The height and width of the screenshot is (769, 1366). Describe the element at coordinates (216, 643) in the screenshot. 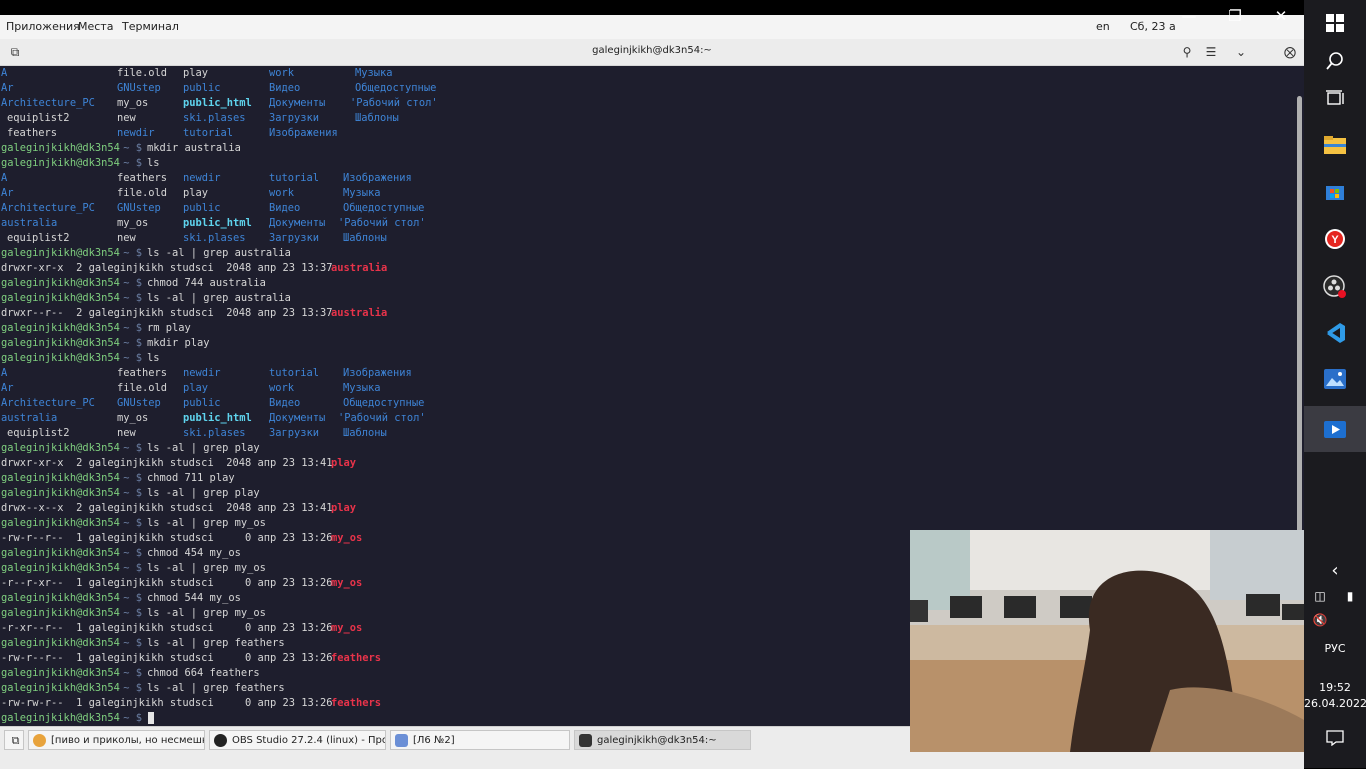

I see `command-text: ls -al | grep feathers` at that location.